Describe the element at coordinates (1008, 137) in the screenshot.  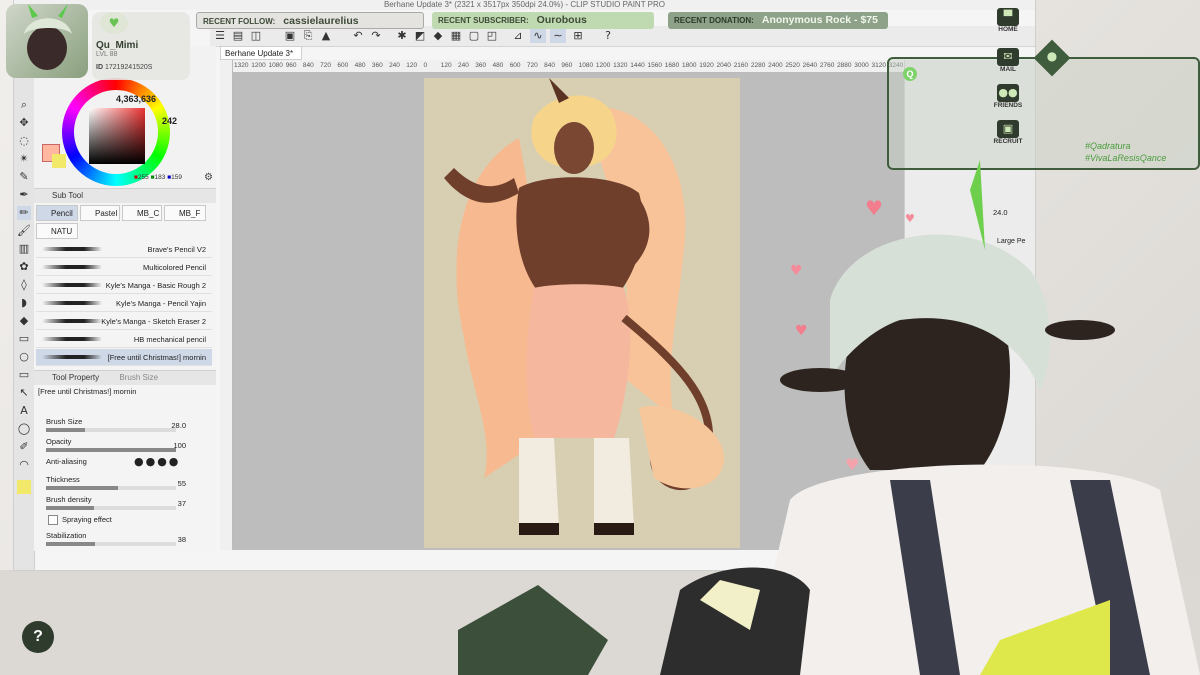
I see `nav-recruit: ▣ RECRUIT` at that location.